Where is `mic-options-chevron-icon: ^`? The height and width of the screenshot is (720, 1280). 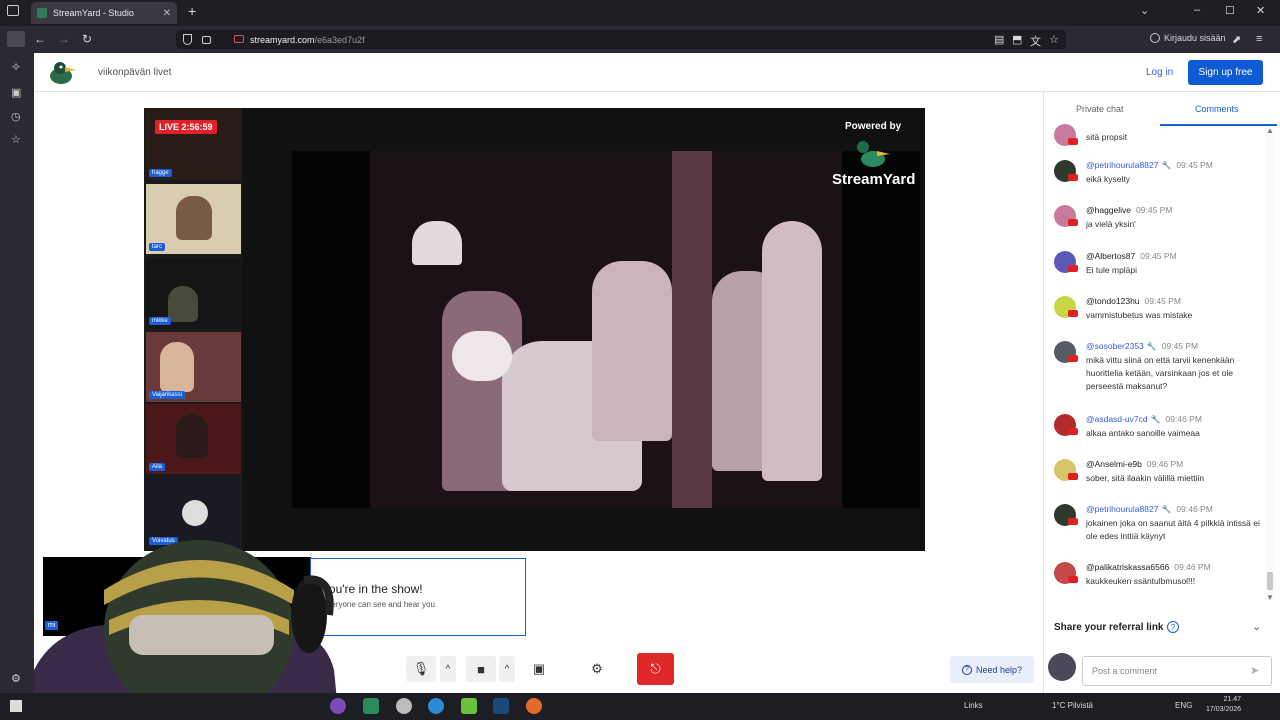 mic-options-chevron-icon: ^ is located at coordinates (448, 669).